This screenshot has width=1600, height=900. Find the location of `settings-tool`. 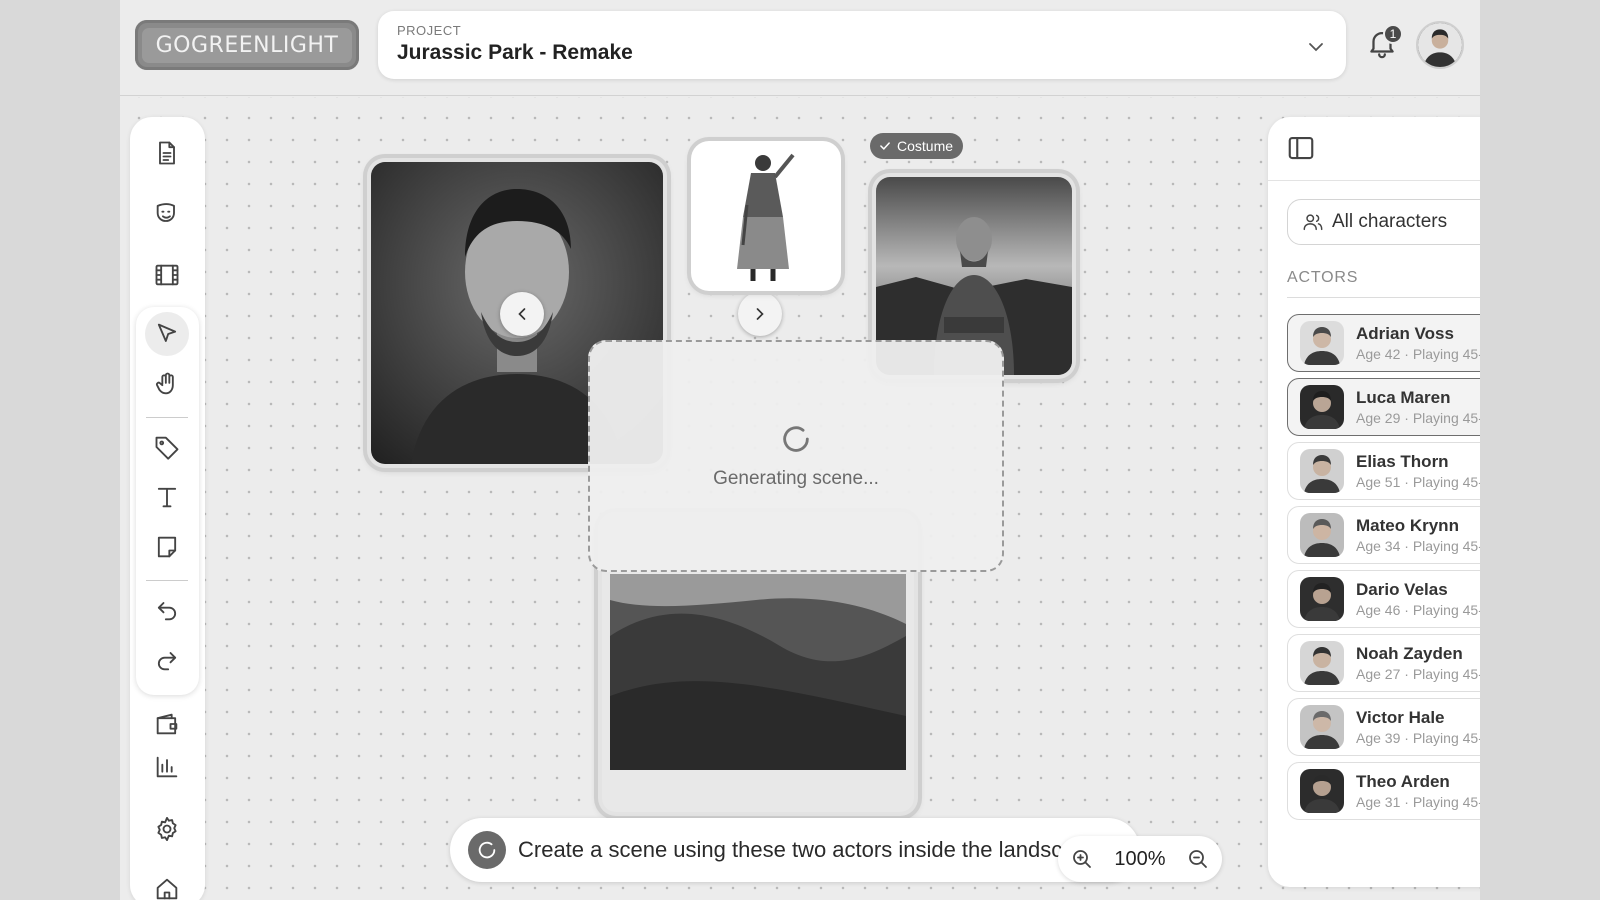

settings-tool is located at coordinates (167, 829).